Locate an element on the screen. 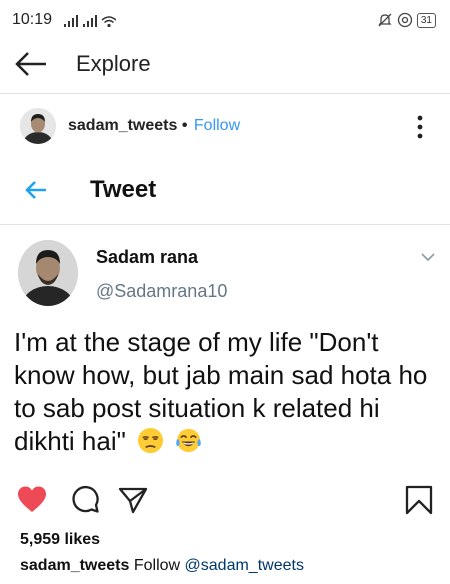 The height and width of the screenshot is (584, 450). status-bar: 10:19 31 is located at coordinates (225, 20).